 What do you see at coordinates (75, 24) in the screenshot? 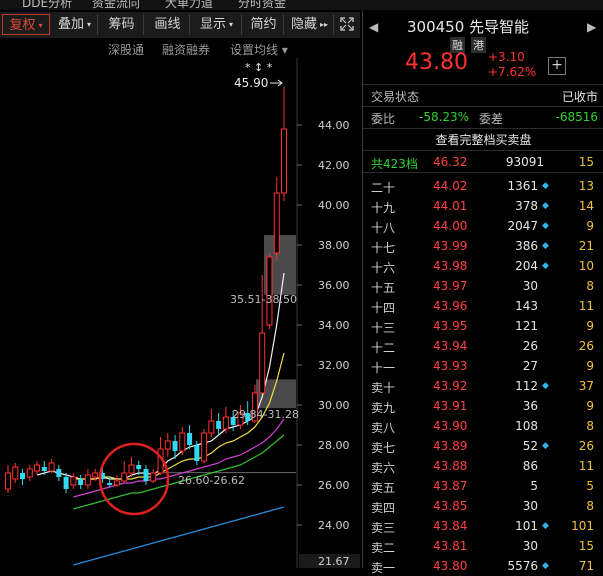
I see `overlay-button: 叠加 ▾` at bounding box center [75, 24].